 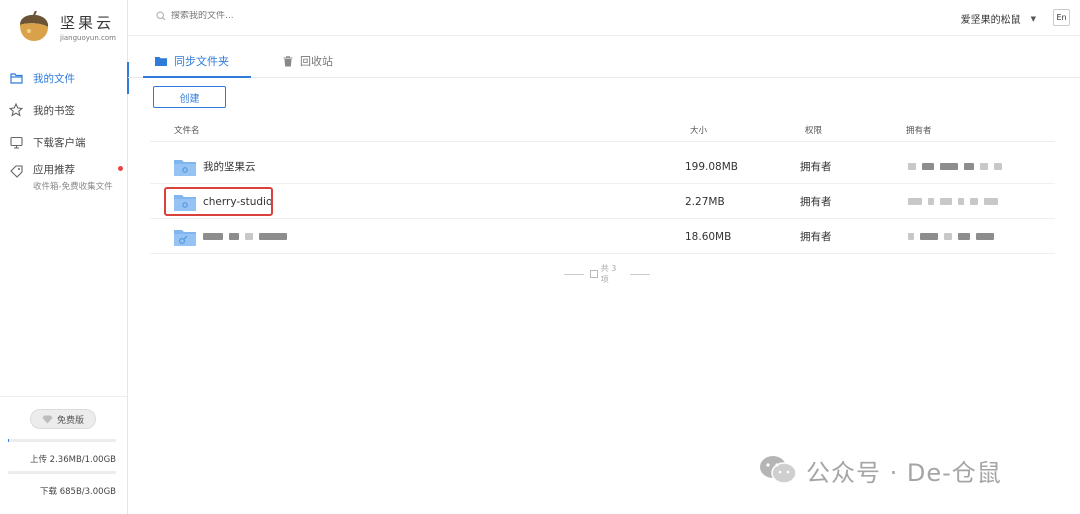 What do you see at coordinates (88, 38) in the screenshot?
I see `logo-domain: jianguoyun.com` at bounding box center [88, 38].